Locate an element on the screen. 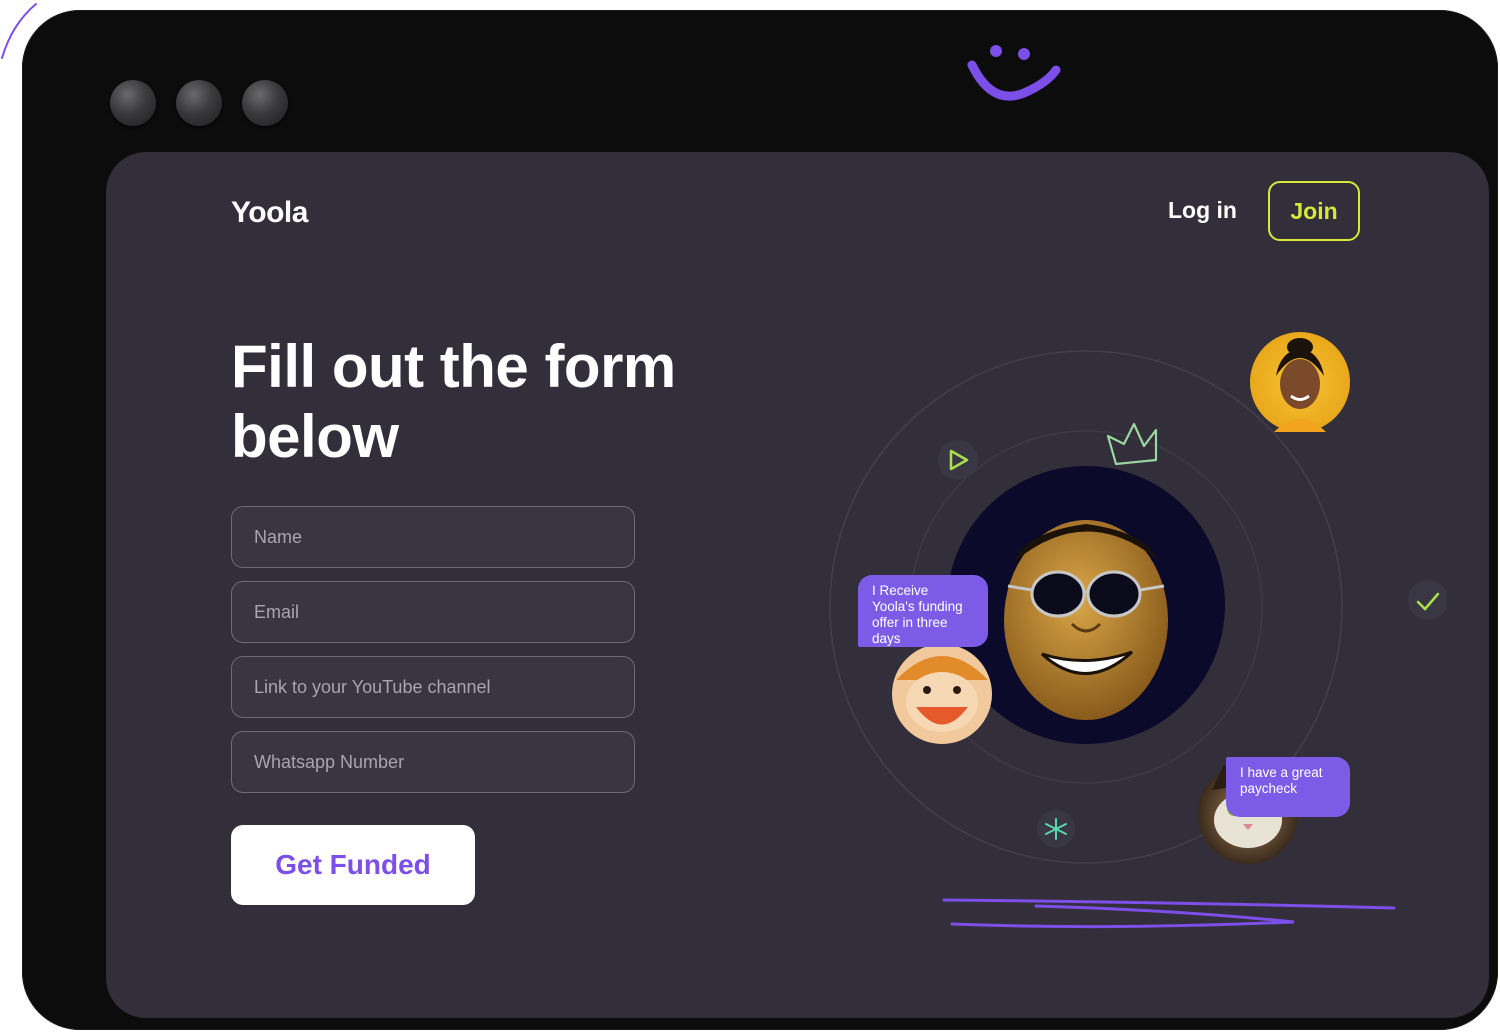 The width and height of the screenshot is (1500, 1033). whatsapp-field is located at coordinates (433, 762).